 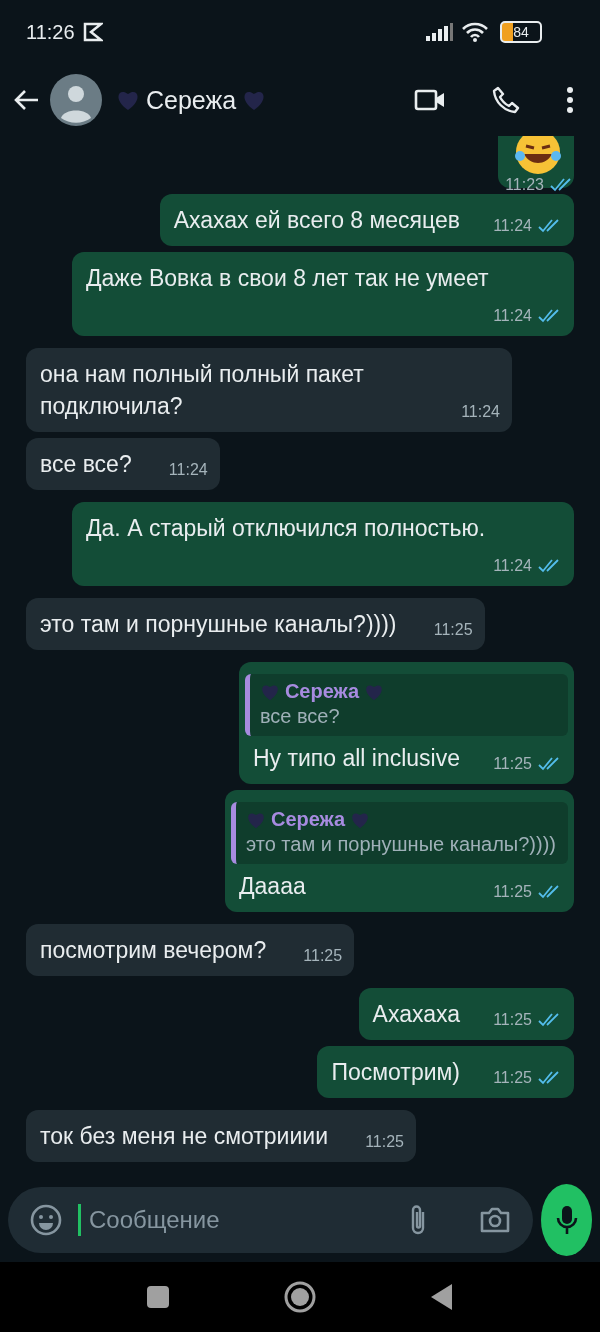 I want to click on message-text: это там и порнушные каналы?)))), so click(x=218, y=624).